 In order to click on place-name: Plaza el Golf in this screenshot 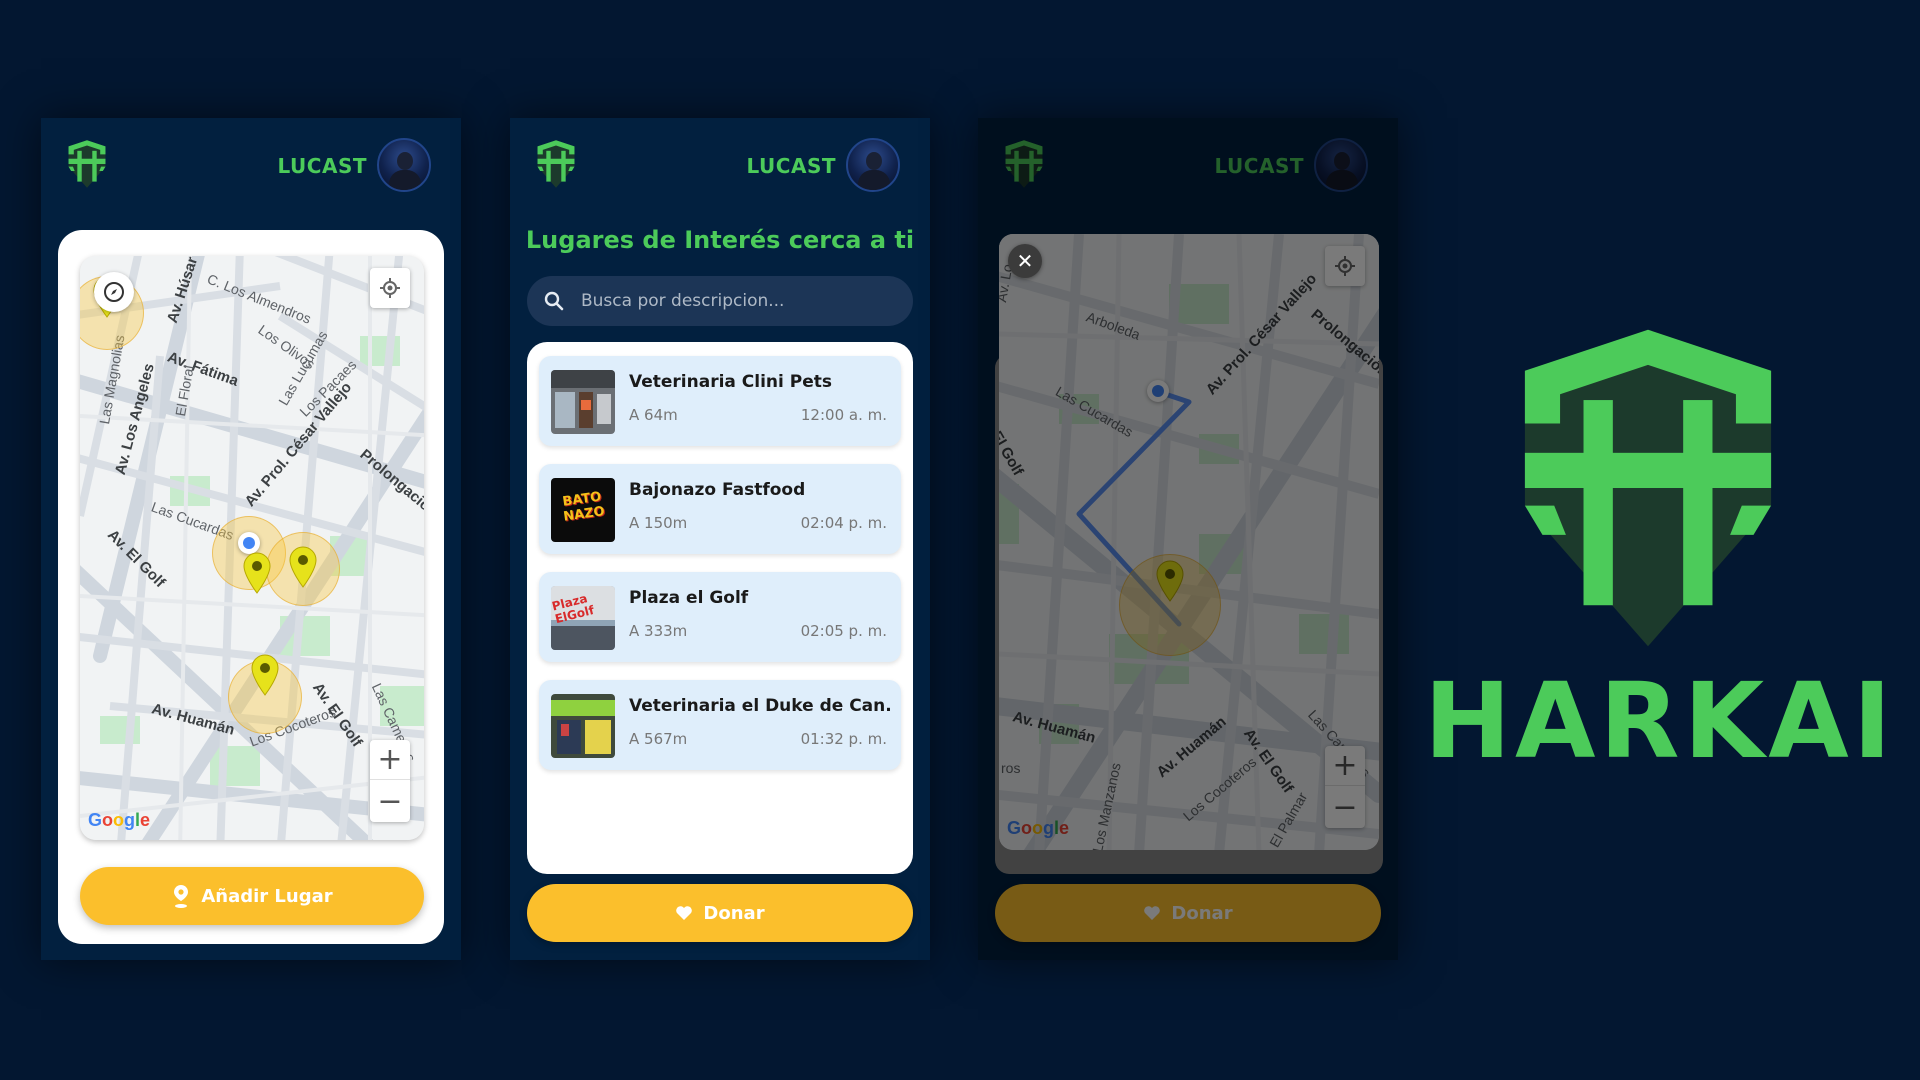, I will do `click(689, 598)`.